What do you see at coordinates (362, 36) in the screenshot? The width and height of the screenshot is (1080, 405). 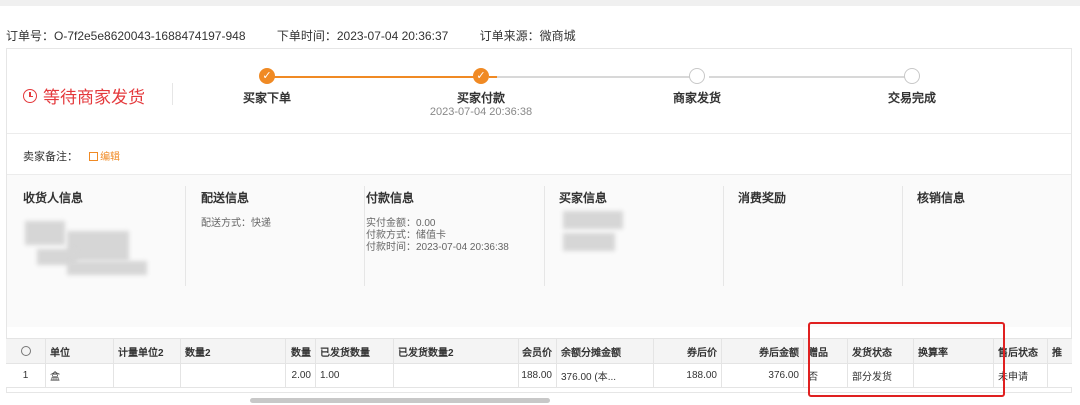 I see `order-time: 下单时间：2023-07-04 20:36:37` at bounding box center [362, 36].